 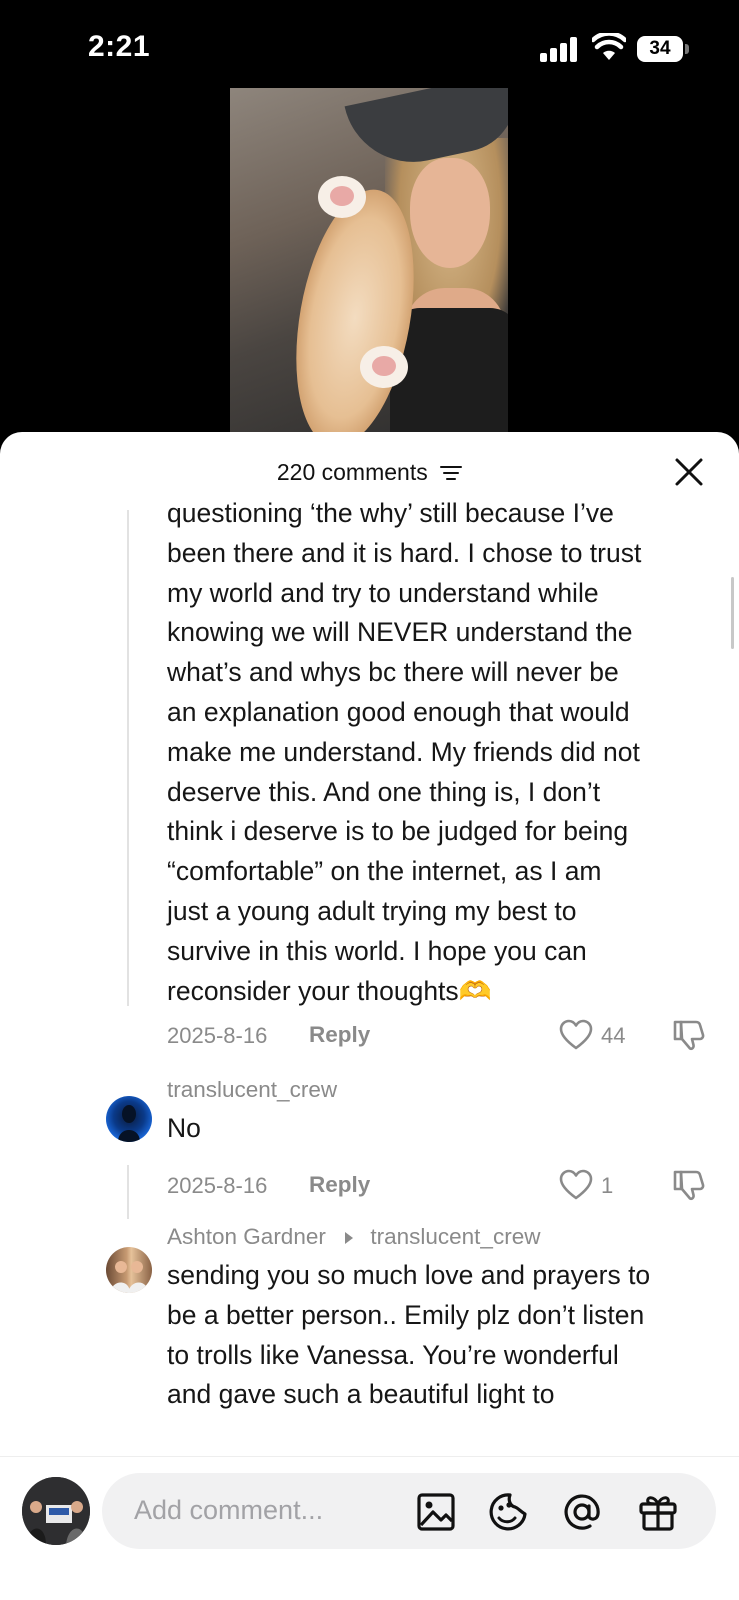 What do you see at coordinates (455, 1236) in the screenshot?
I see `reply-to-username: translucent_crew` at bounding box center [455, 1236].